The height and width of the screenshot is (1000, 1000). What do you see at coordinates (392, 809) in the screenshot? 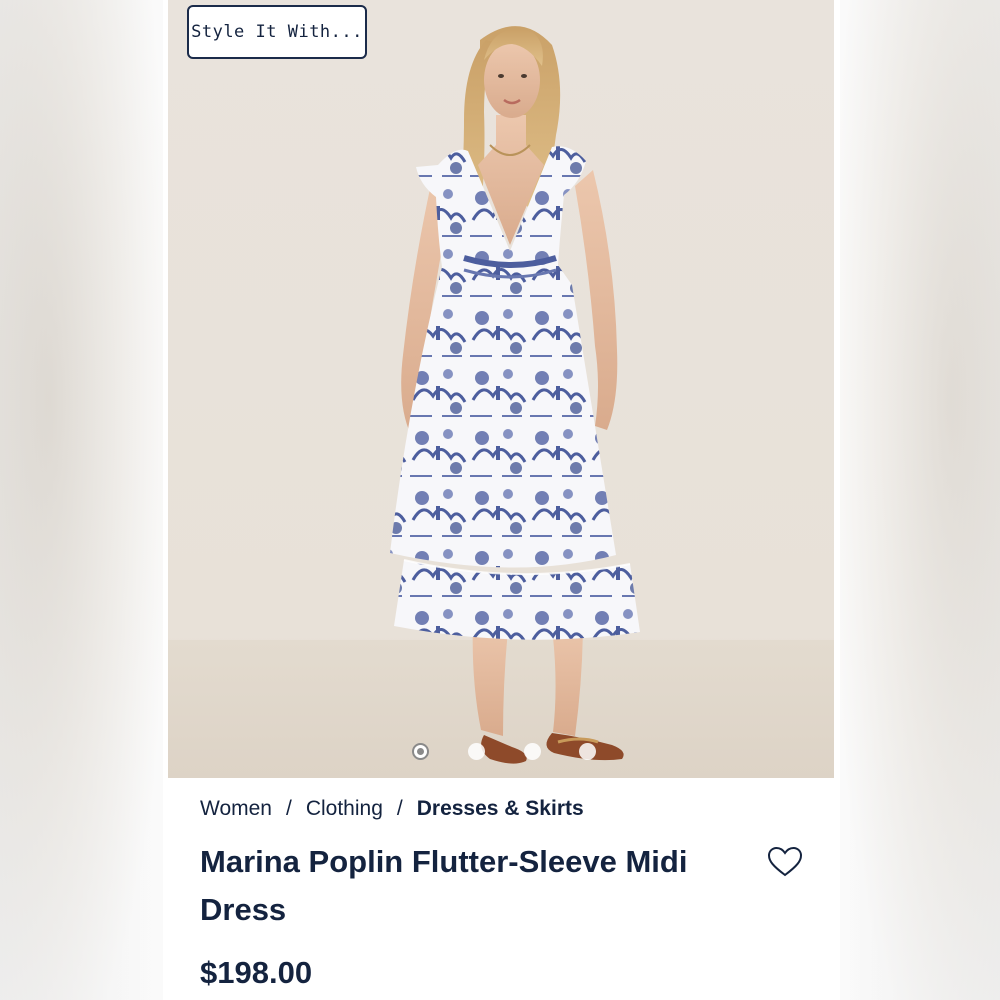
I see `breadcrumb: Women / Clothing / Dresses & Skirts` at bounding box center [392, 809].